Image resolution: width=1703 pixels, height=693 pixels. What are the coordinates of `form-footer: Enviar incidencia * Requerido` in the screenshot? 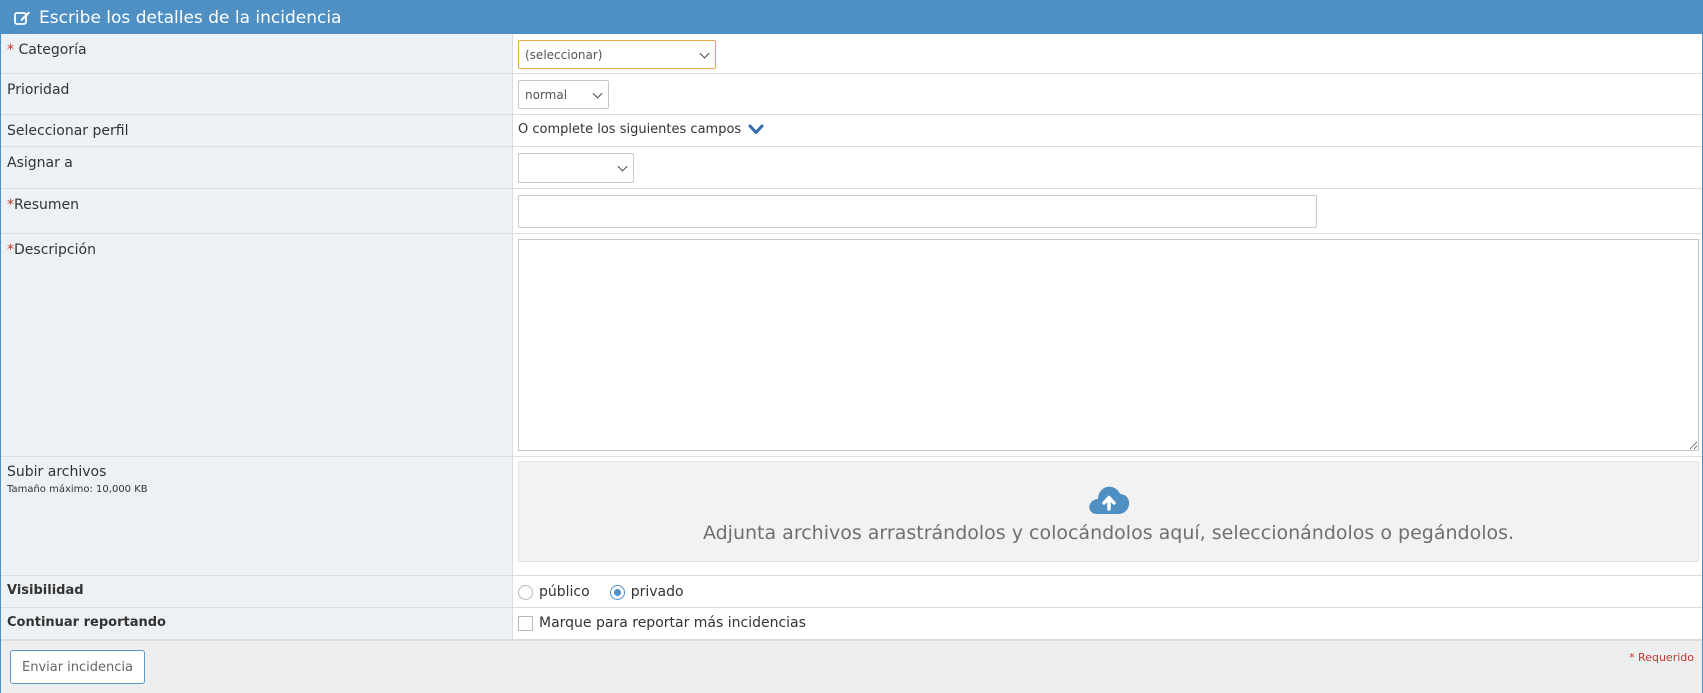 It's located at (851, 666).